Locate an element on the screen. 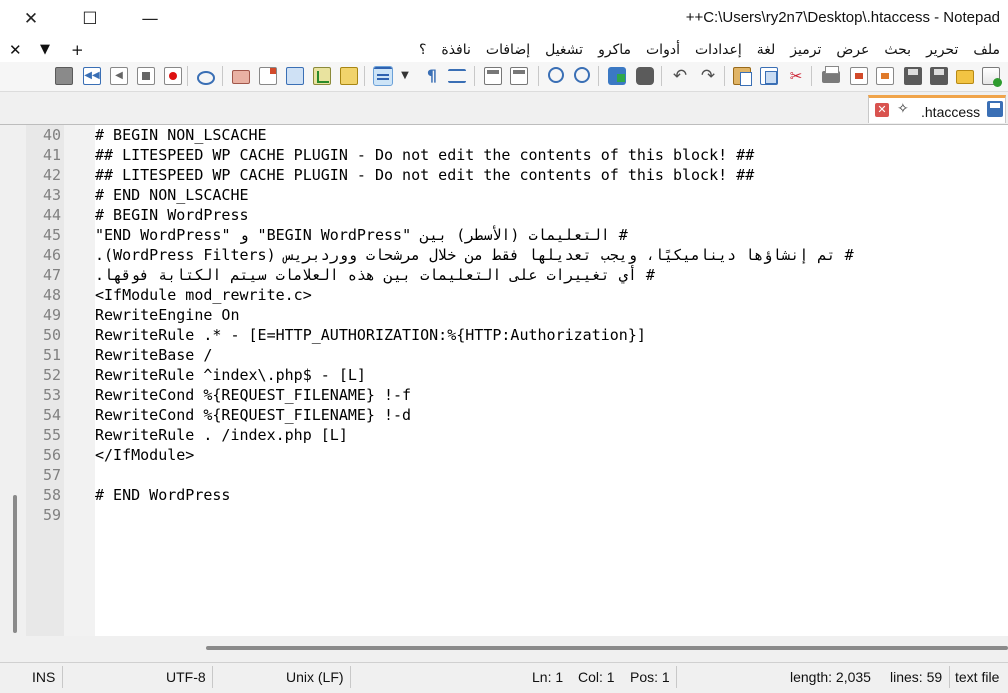 The image size is (1008, 693). save-macro-icon is located at coordinates (64, 76).